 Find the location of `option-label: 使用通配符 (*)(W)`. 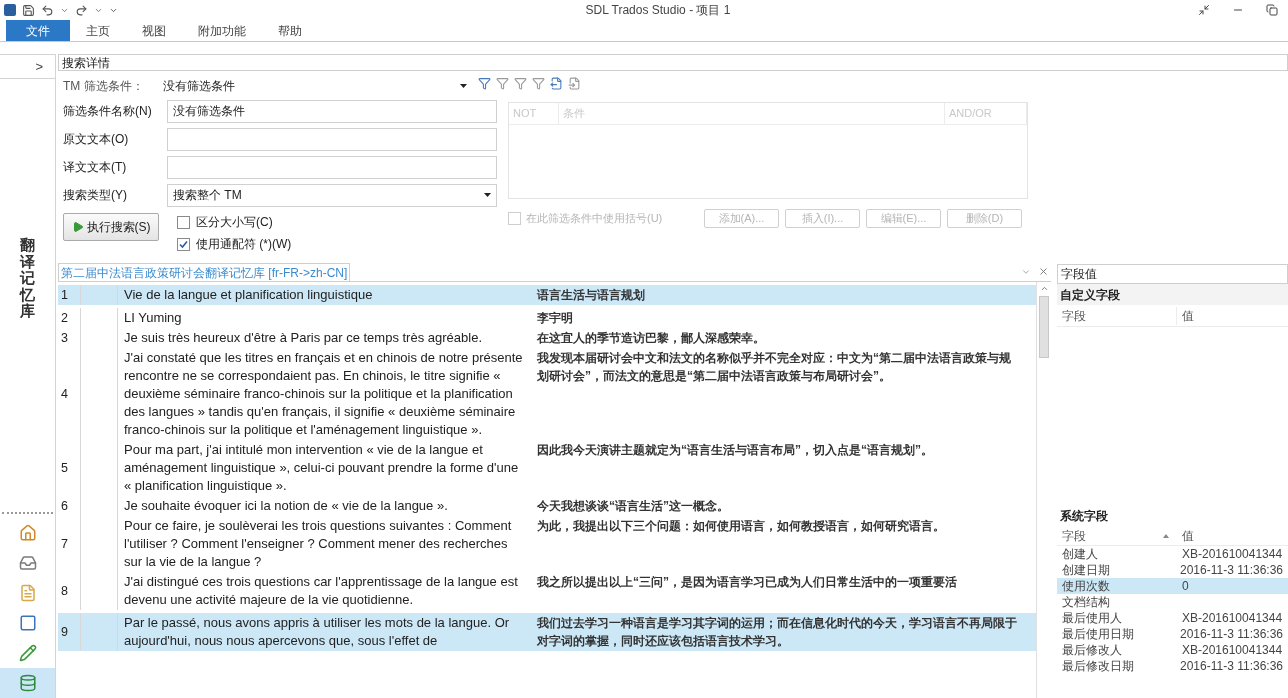

option-label: 使用通配符 (*)(W) is located at coordinates (244, 244).